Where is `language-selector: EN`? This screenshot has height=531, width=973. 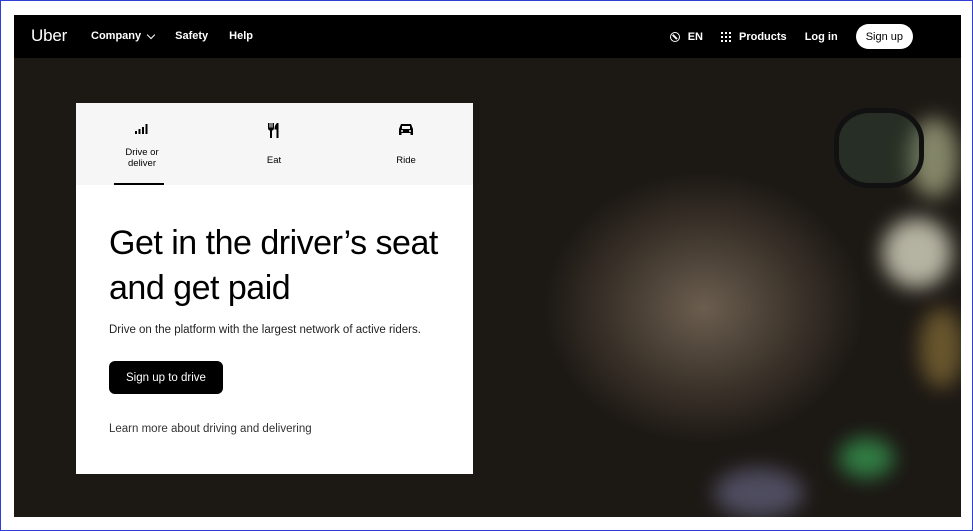
language-selector: EN is located at coordinates (686, 36).